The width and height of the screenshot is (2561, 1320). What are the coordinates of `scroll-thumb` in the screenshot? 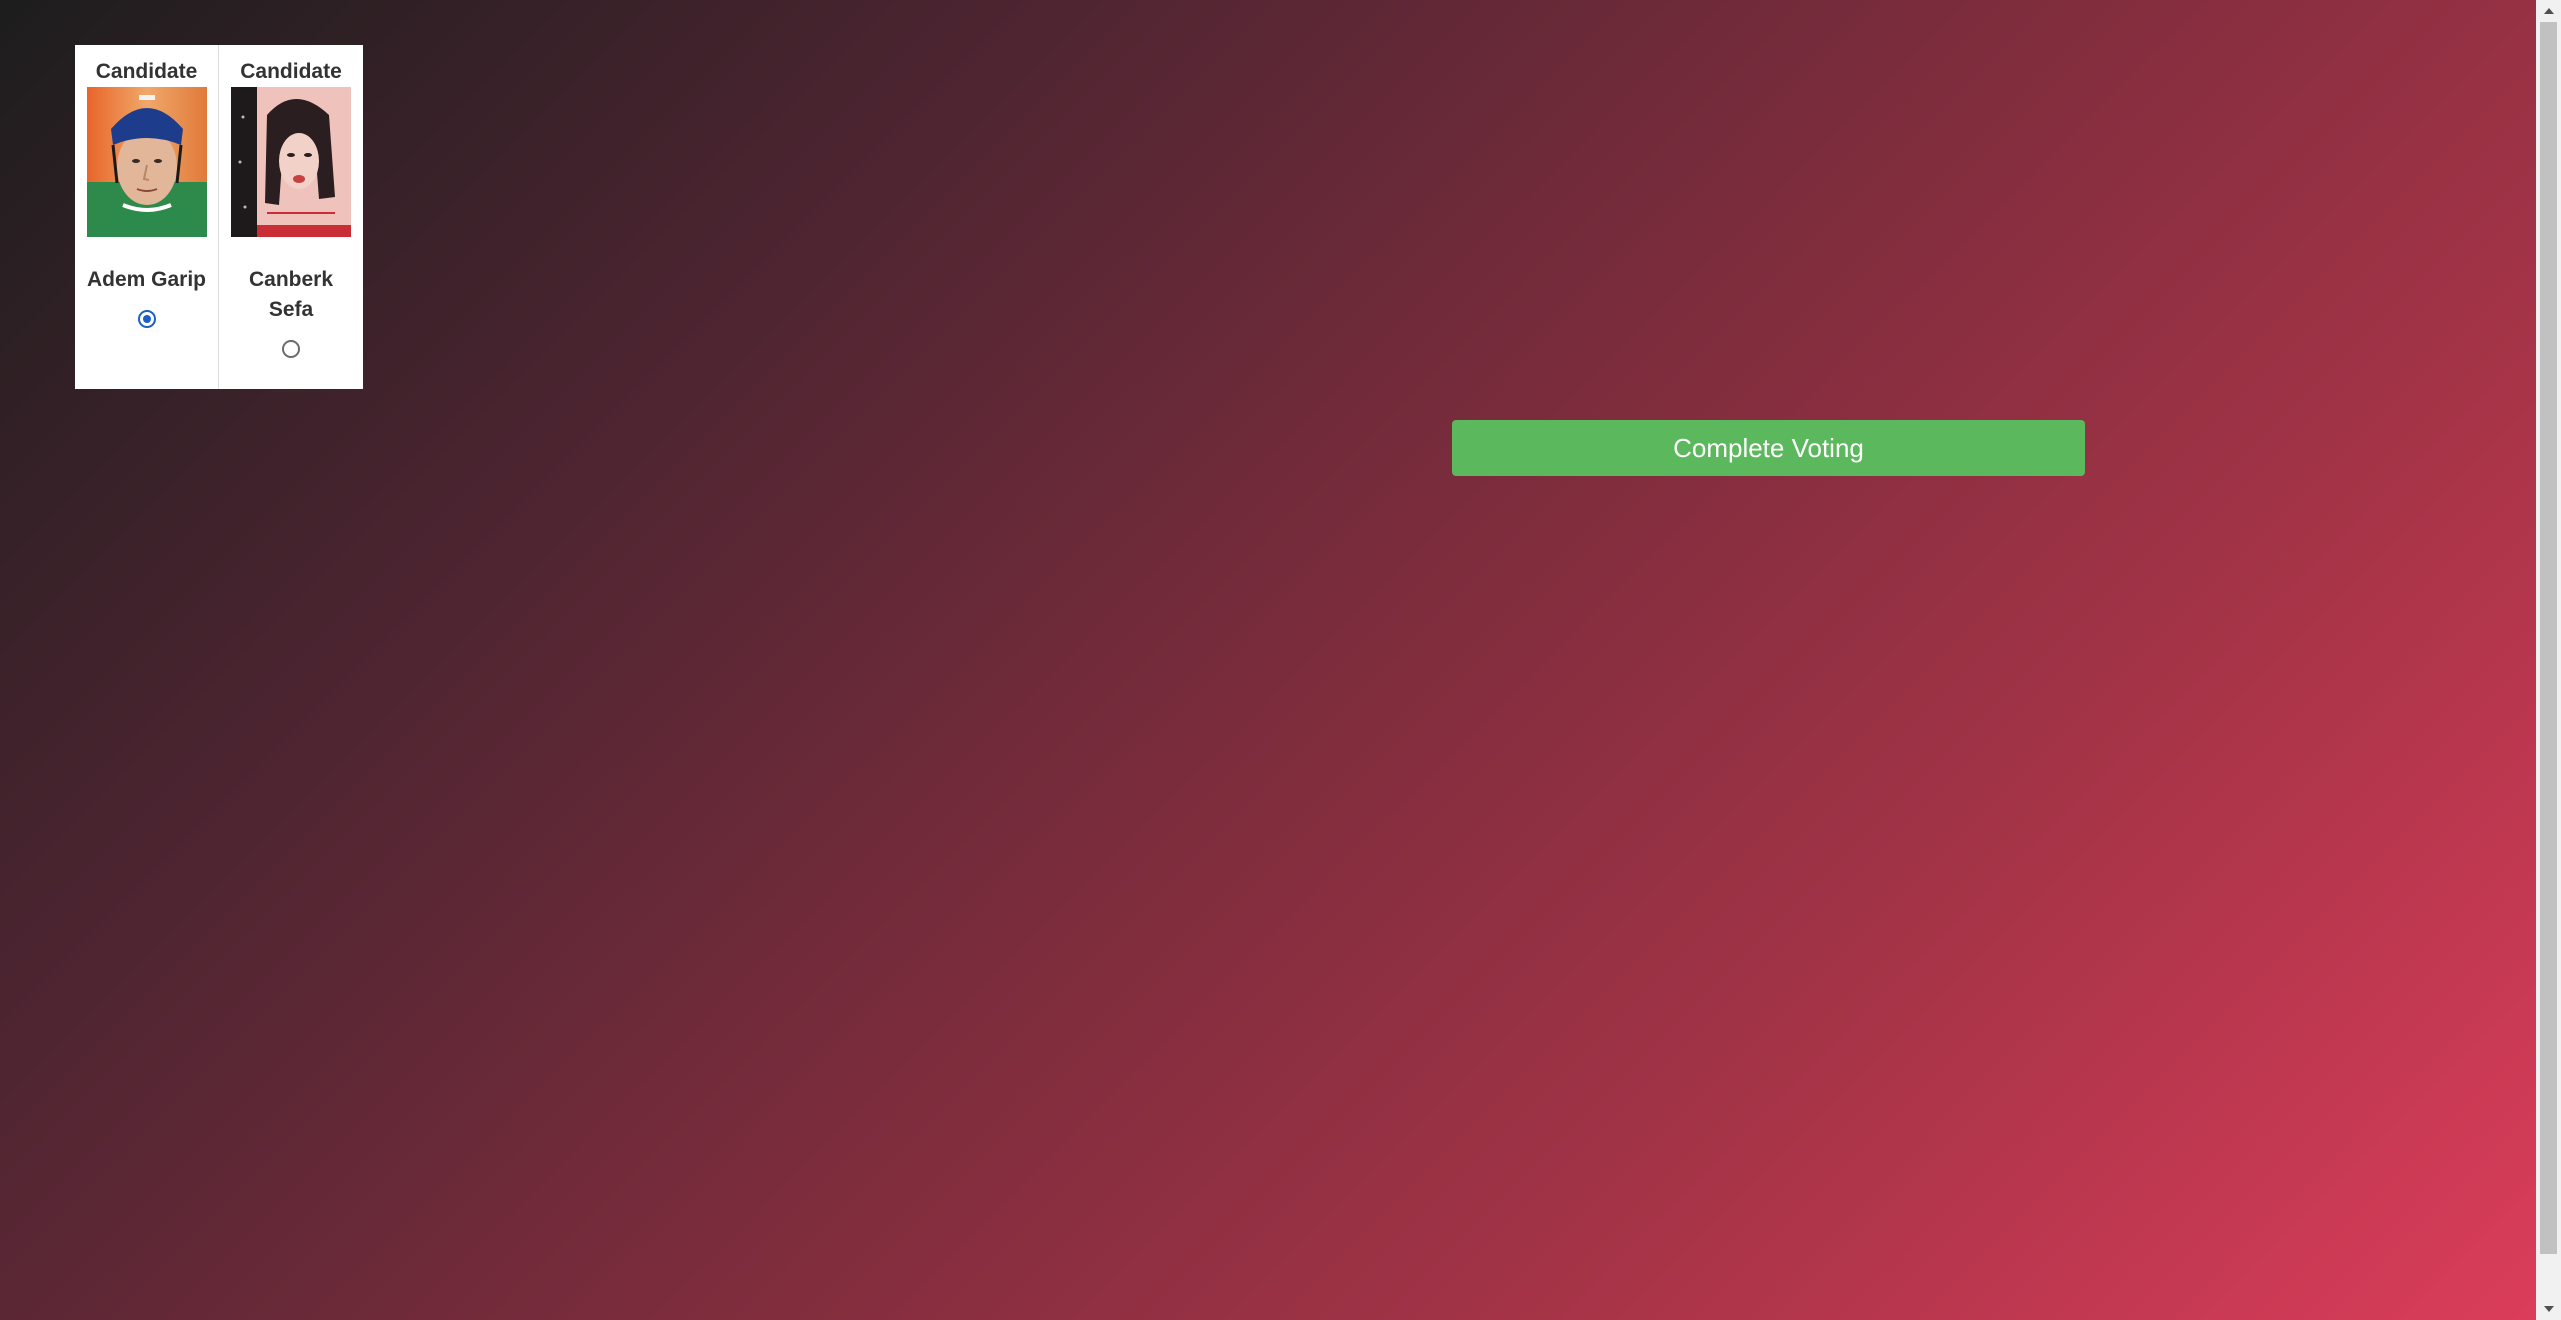 It's located at (2548, 638).